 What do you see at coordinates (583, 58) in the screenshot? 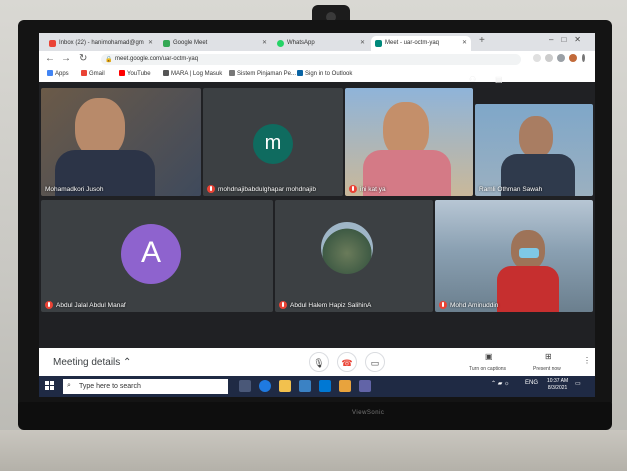
I see `menu-icon` at bounding box center [583, 58].